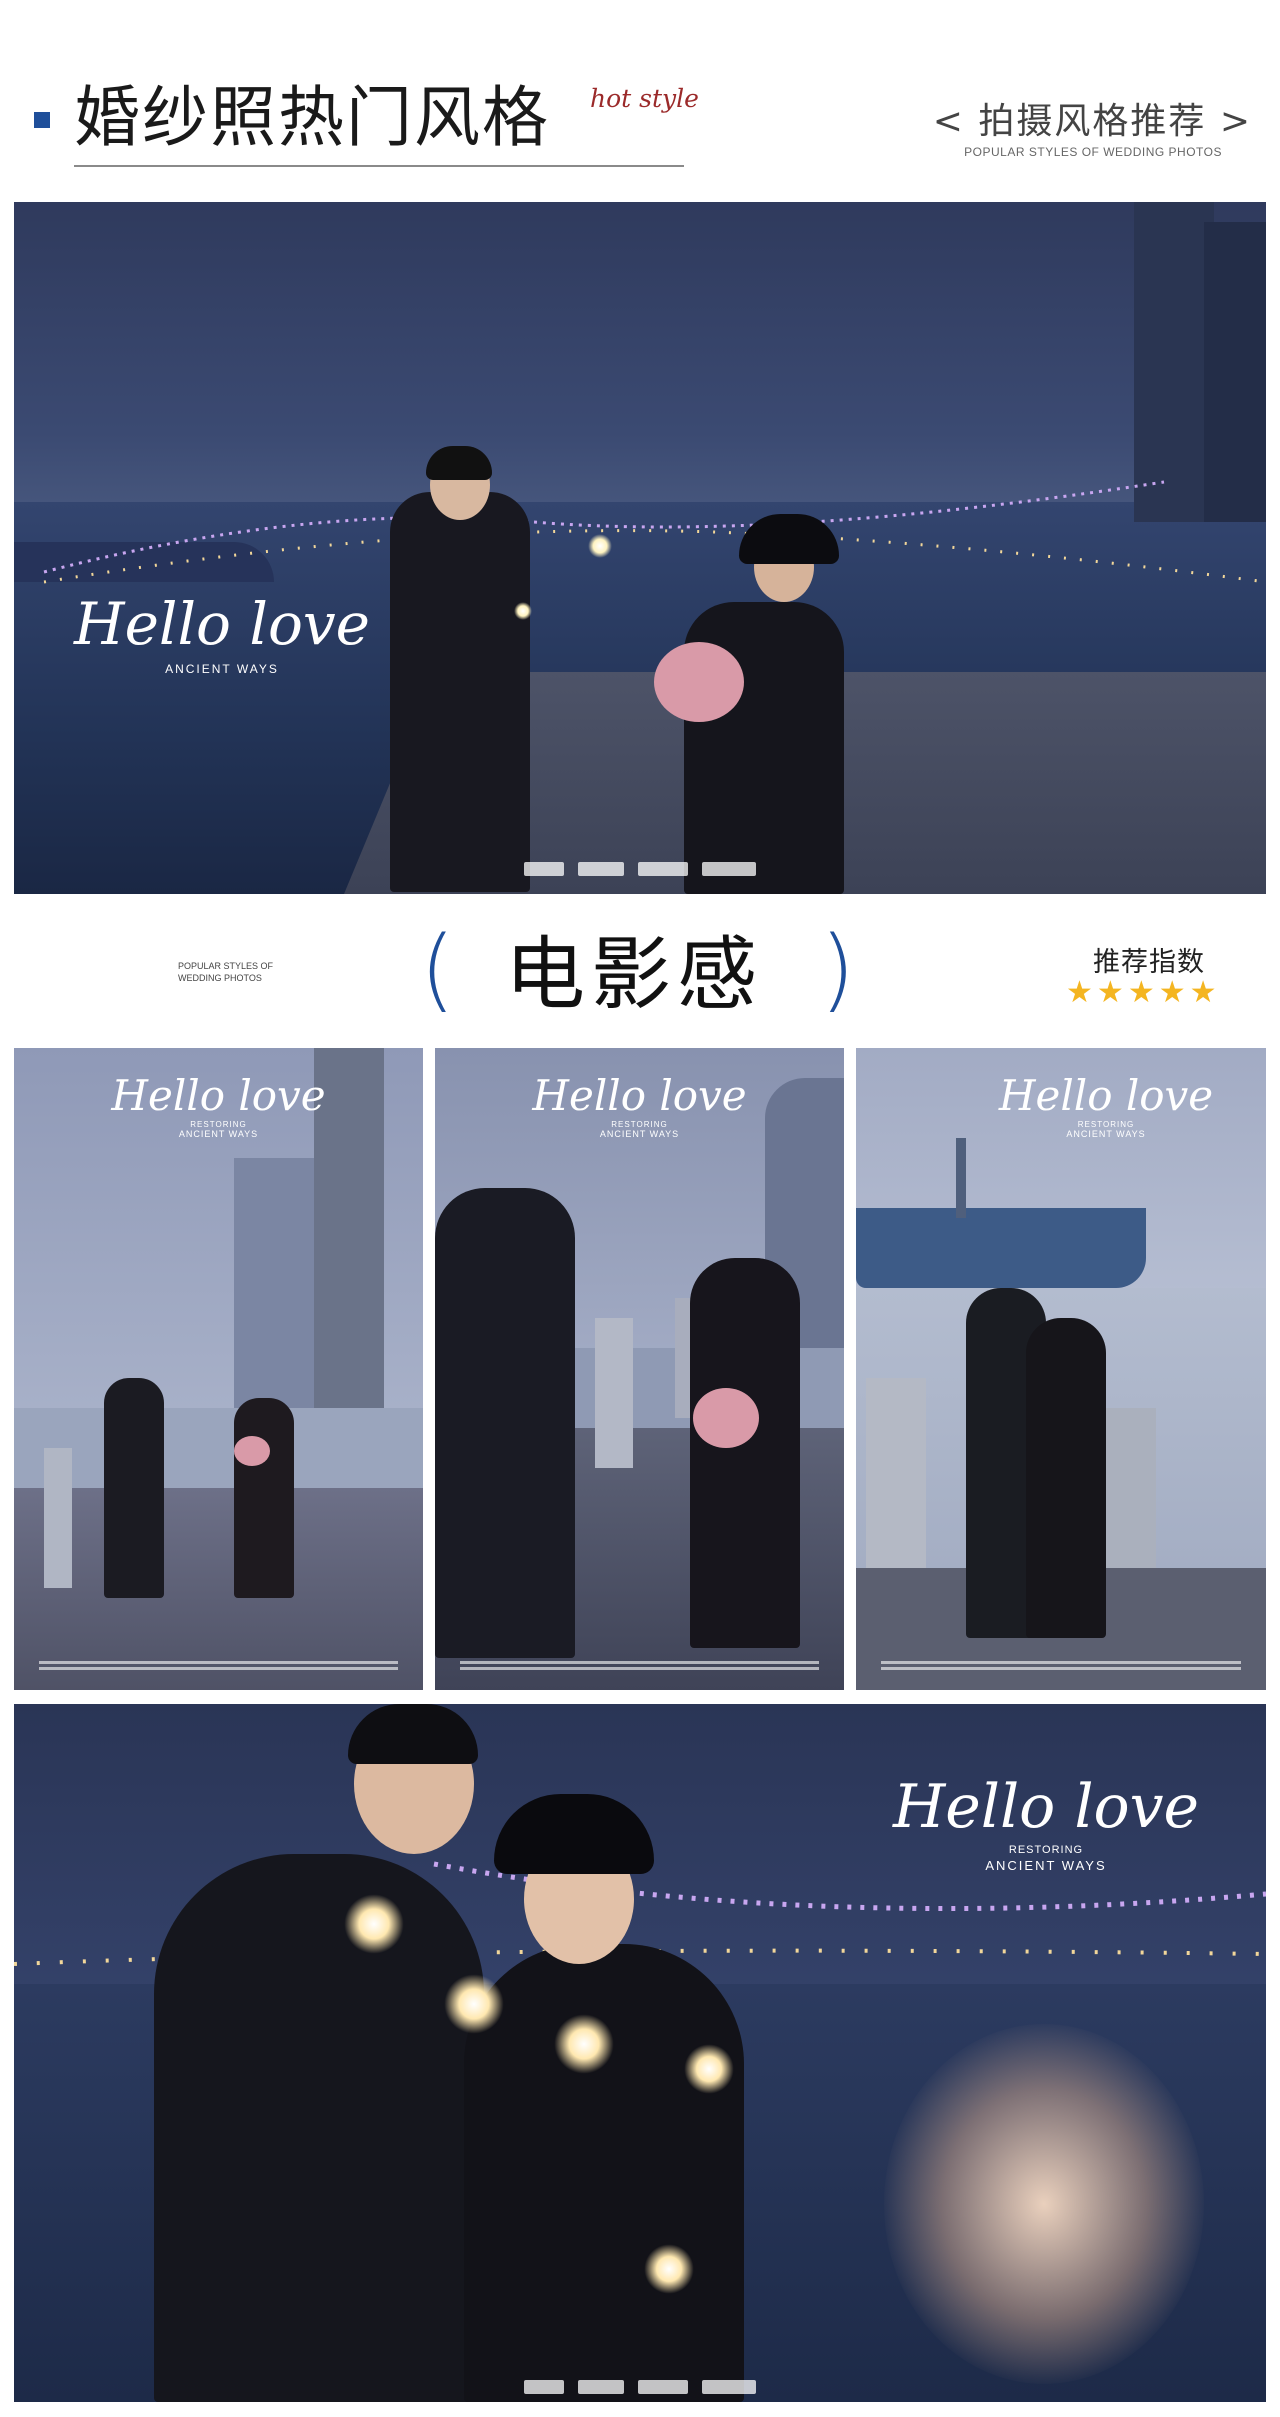 Image resolution: width=1280 pixels, height=2417 pixels. What do you see at coordinates (1044, 2204) in the screenshot?
I see `sparkler-bokeh` at bounding box center [1044, 2204].